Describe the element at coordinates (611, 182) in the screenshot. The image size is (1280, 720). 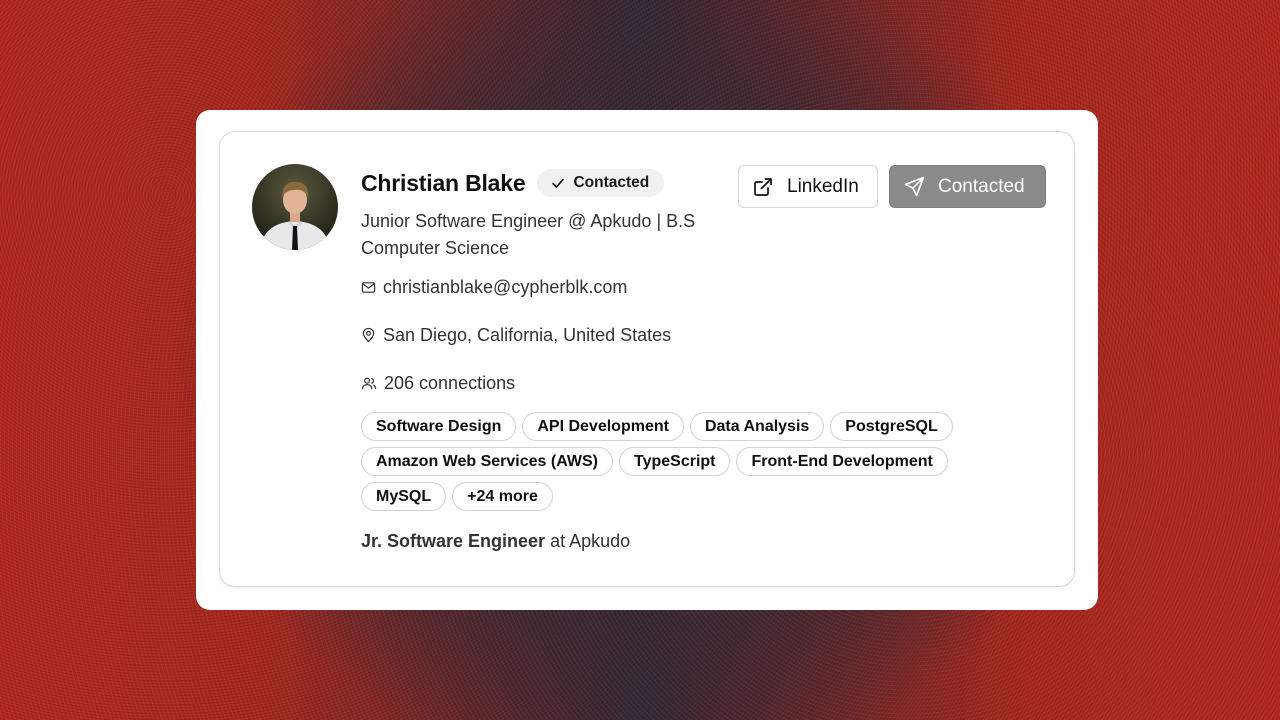
I see `status-badge-label: Contacted` at that location.